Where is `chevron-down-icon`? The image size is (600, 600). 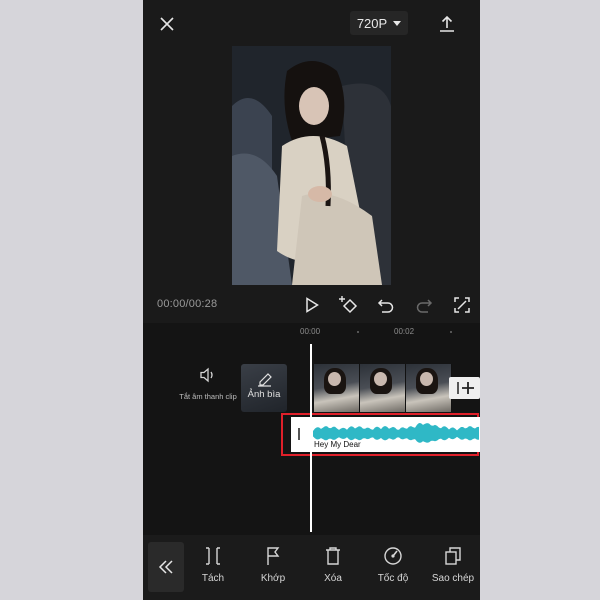 chevron-down-icon is located at coordinates (397, 23).